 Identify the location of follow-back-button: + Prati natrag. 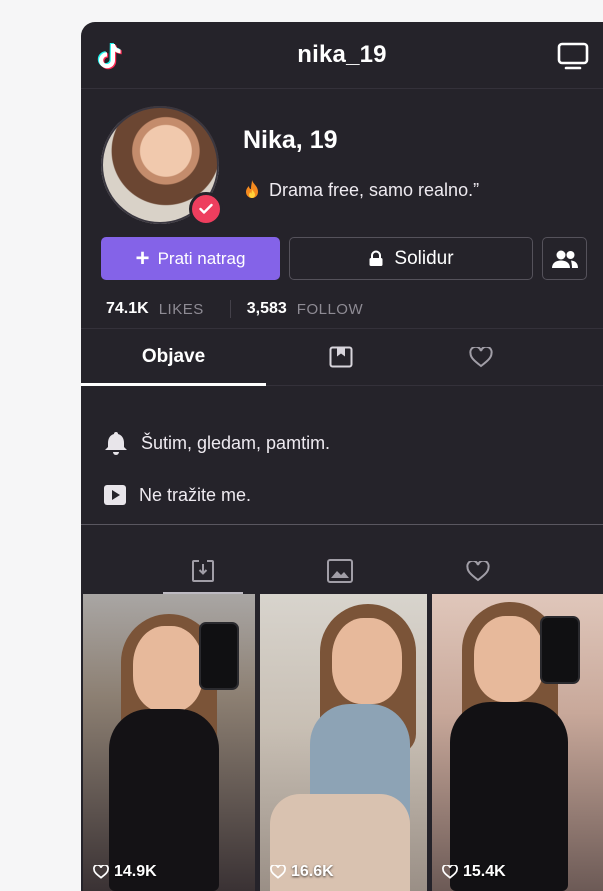
(190, 258).